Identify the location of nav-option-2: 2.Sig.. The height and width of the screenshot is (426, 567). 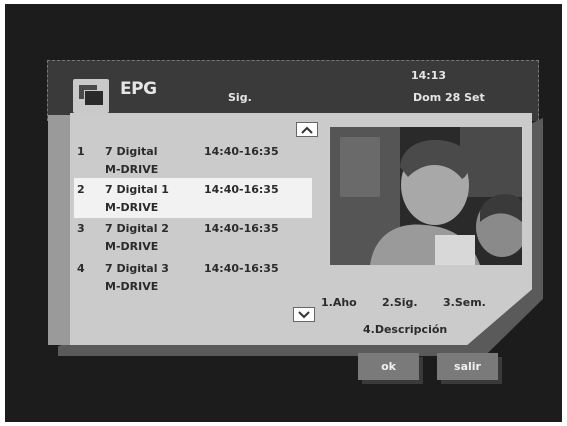
(400, 302).